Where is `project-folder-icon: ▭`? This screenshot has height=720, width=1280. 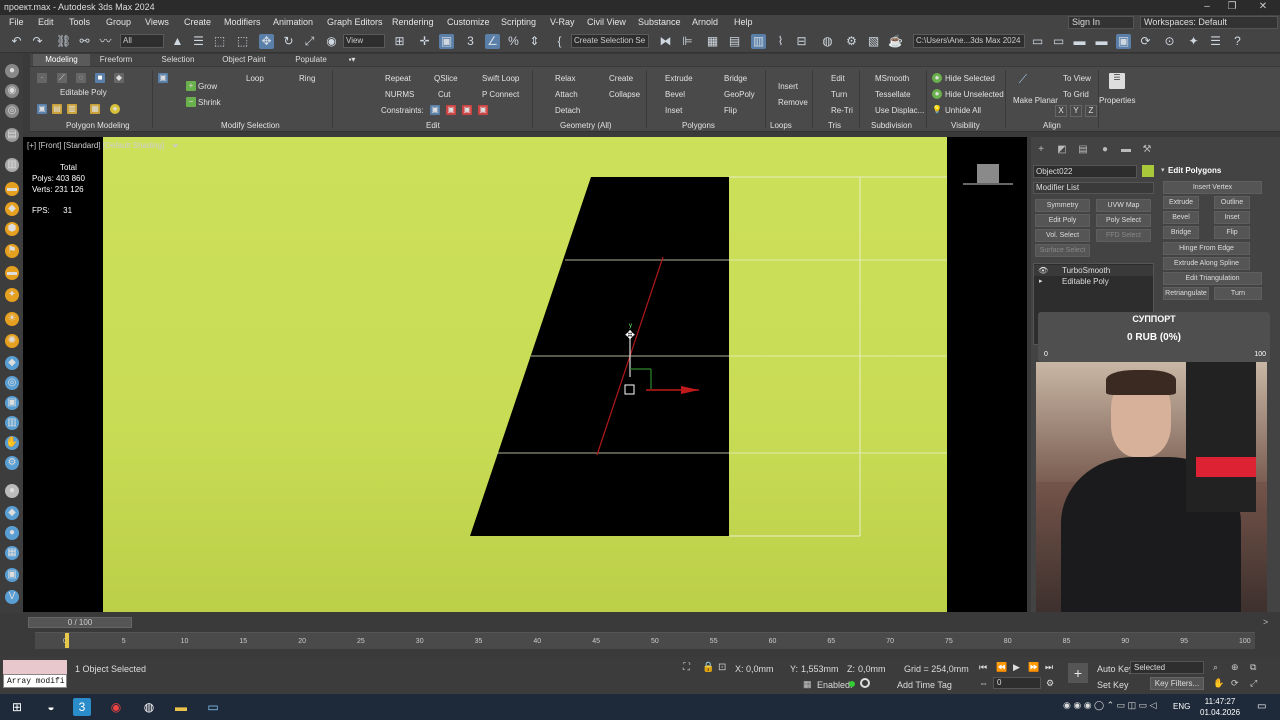 project-folder-icon: ▭ is located at coordinates (1037, 41).